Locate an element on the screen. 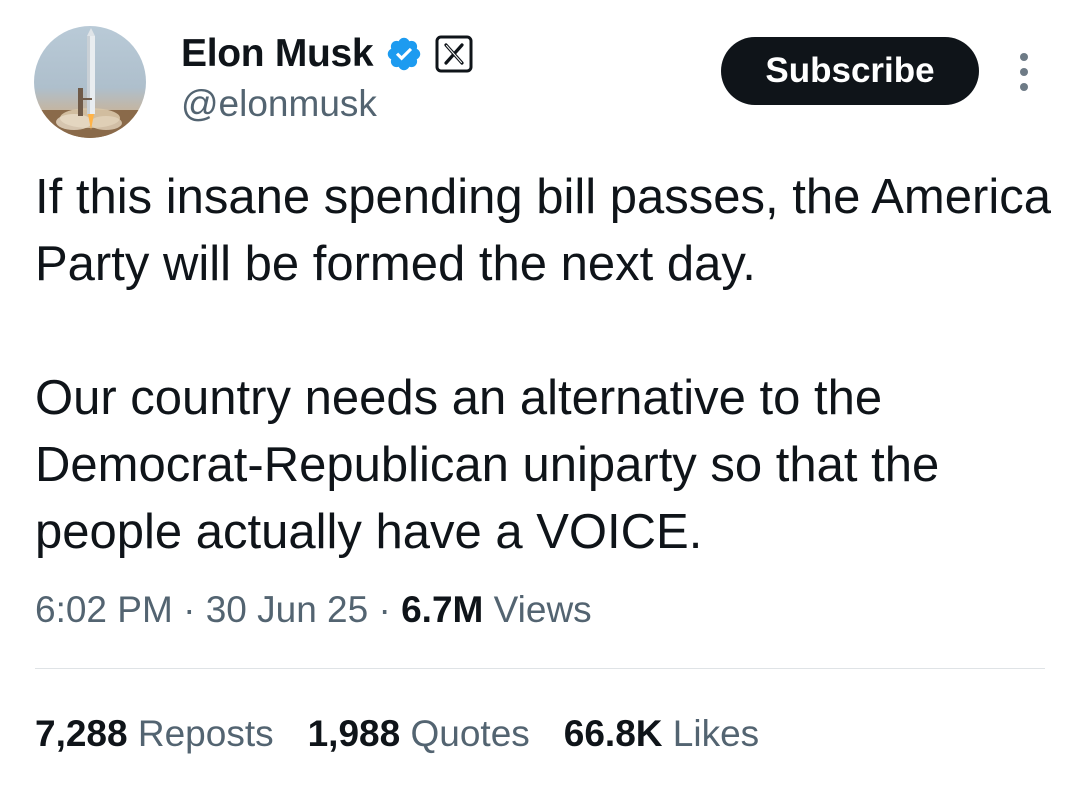 The image size is (1080, 792). tweet-time: 6:02 PM is located at coordinates (104, 609).